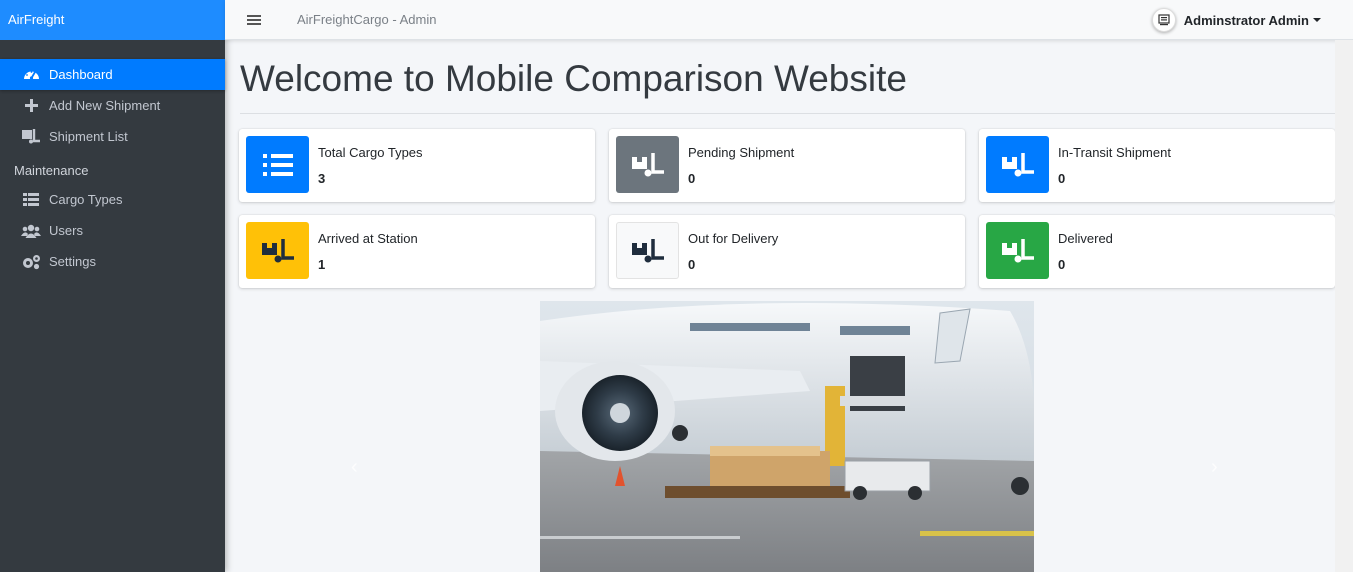  Describe the element at coordinates (31, 231) in the screenshot. I see `users-icon` at that location.